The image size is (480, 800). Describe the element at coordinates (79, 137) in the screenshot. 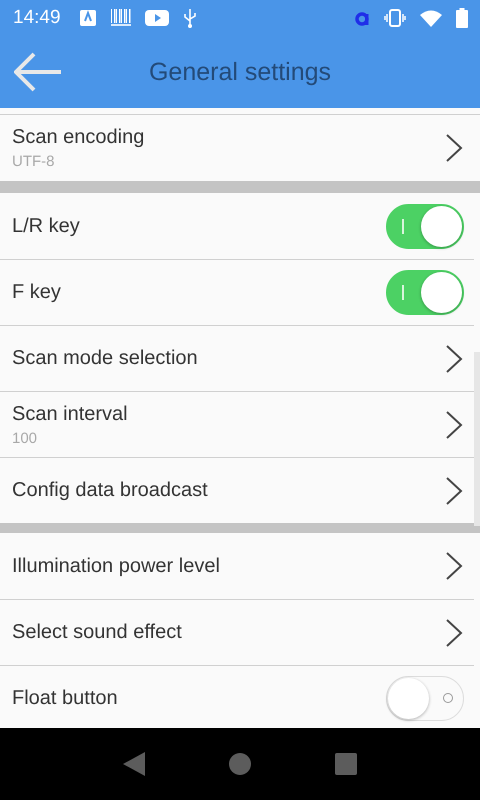

I see `setting-title: Scan encoding` at that location.